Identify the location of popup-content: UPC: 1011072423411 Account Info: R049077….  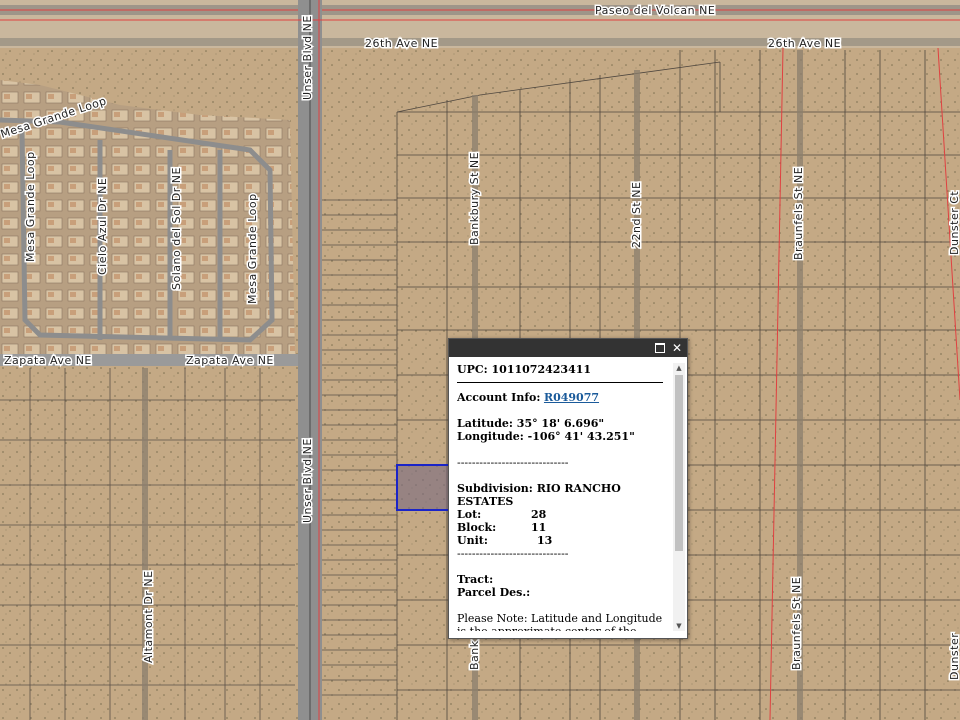
(564, 497).